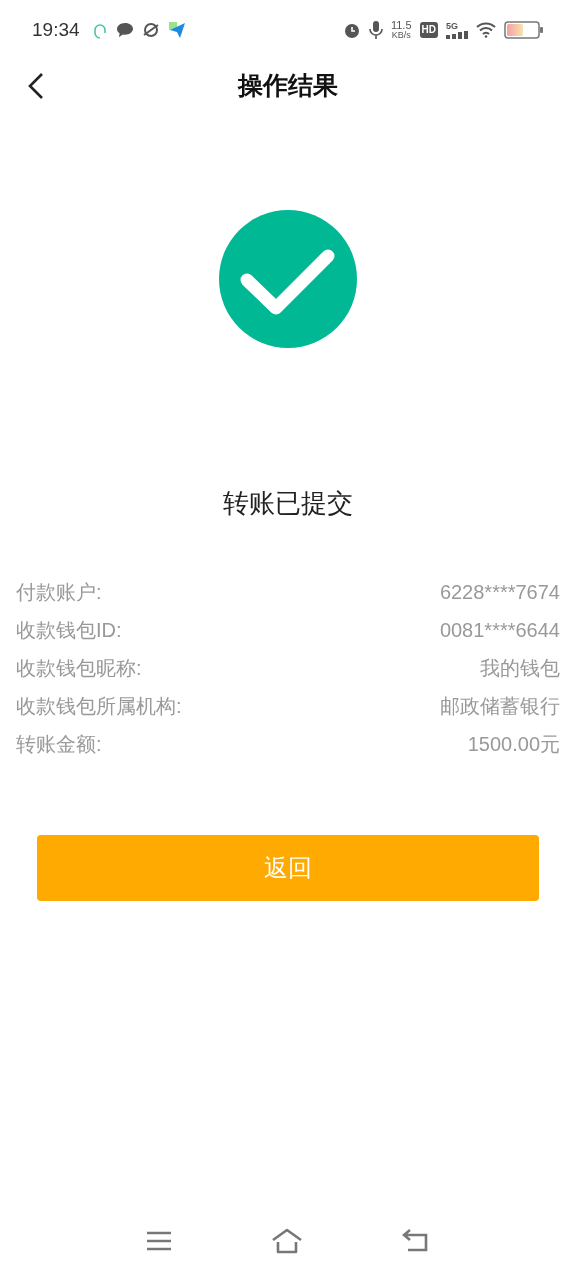 The height and width of the screenshot is (1280, 576). Describe the element at coordinates (288, 868) in the screenshot. I see `return-button: 返回` at that location.